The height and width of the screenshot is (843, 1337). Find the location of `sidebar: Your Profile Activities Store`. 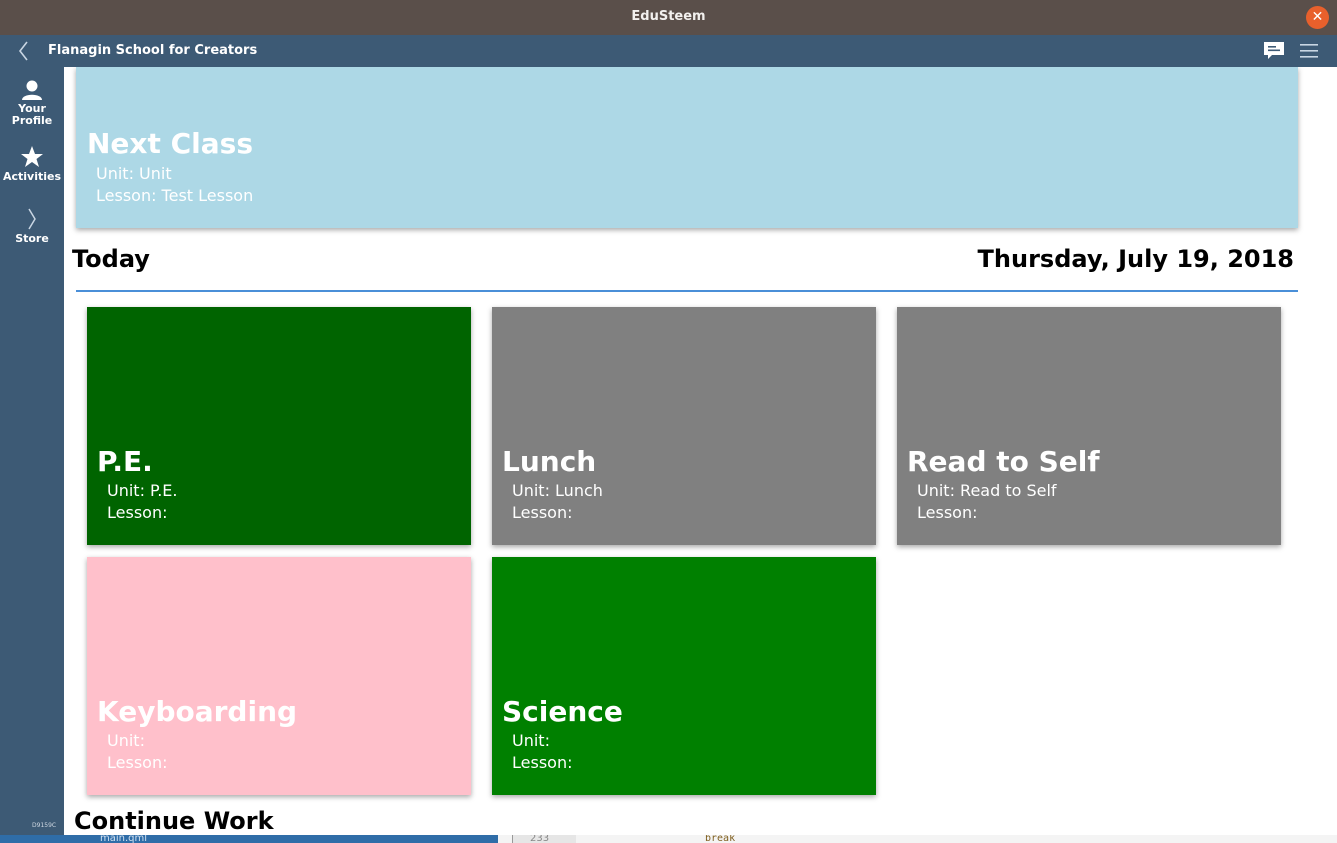

sidebar: Your Profile Activities Store is located at coordinates (32, 455).